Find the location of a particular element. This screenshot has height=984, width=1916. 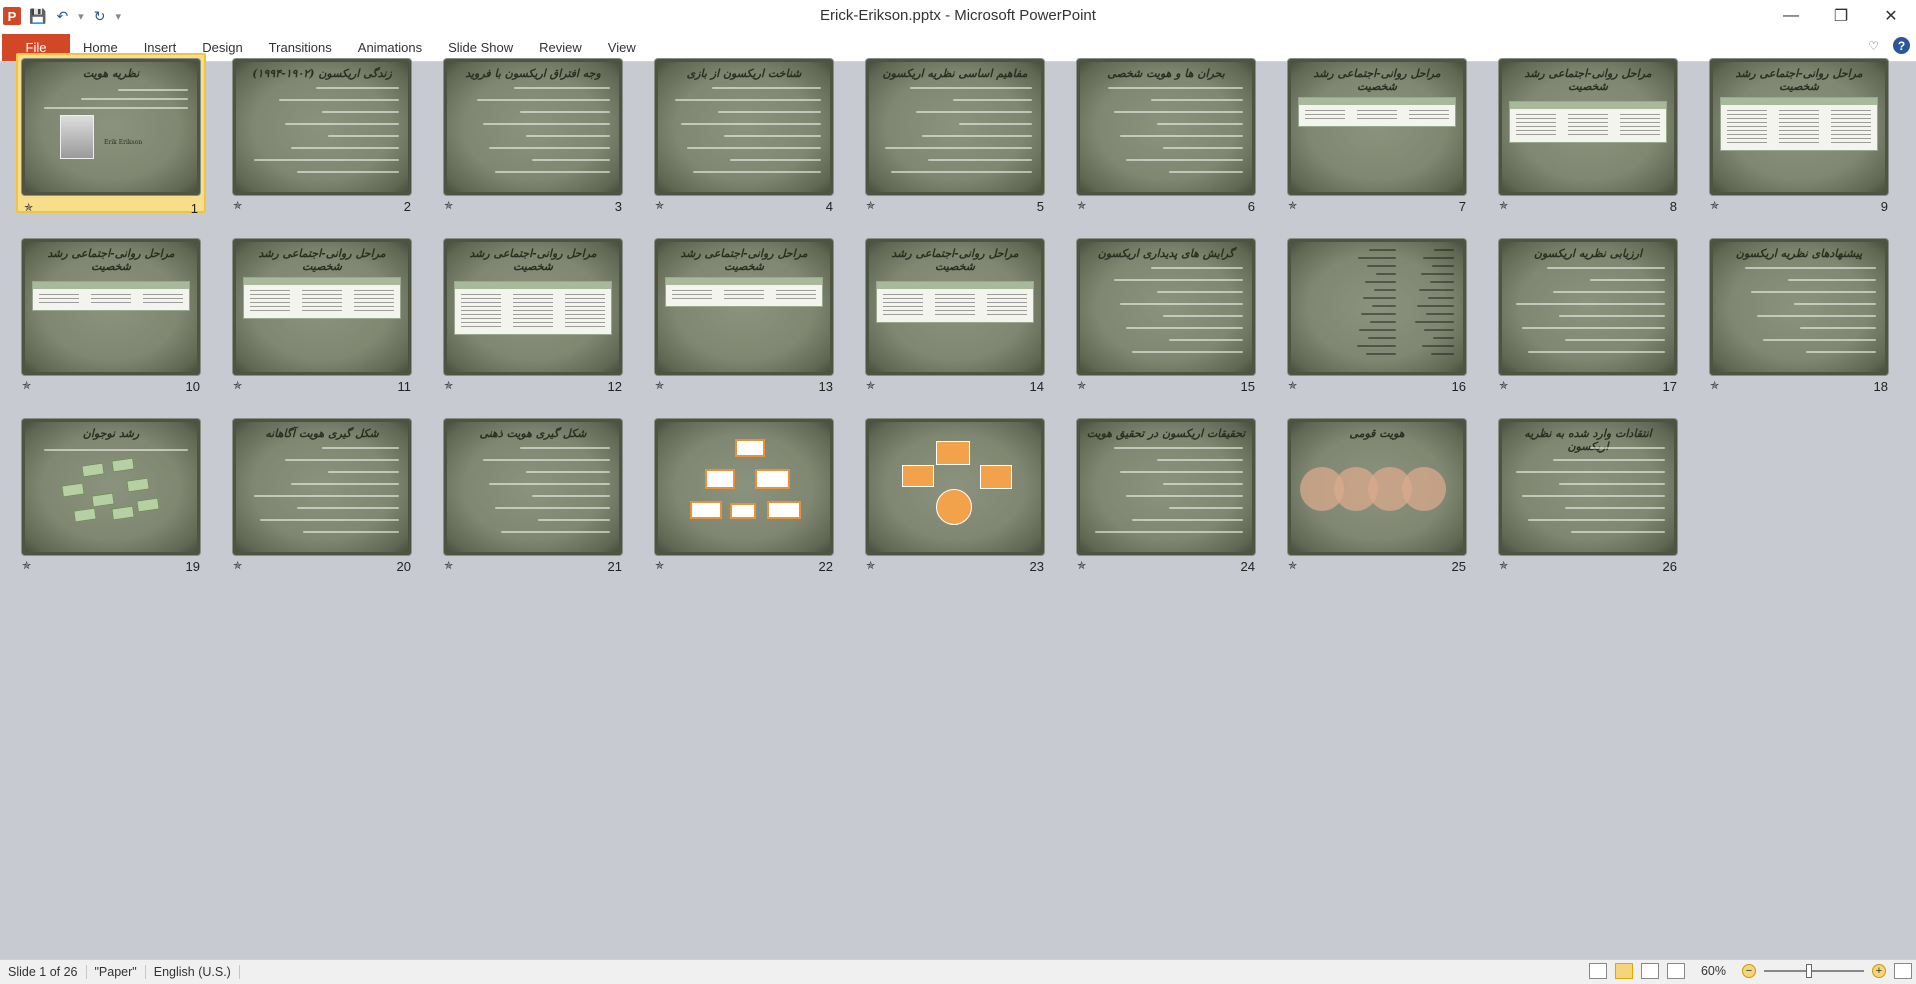

slide-thumbnail: مراحل روانی-اجتماعی رشد شخصیت ✯ 11 is located at coordinates (322, 313).